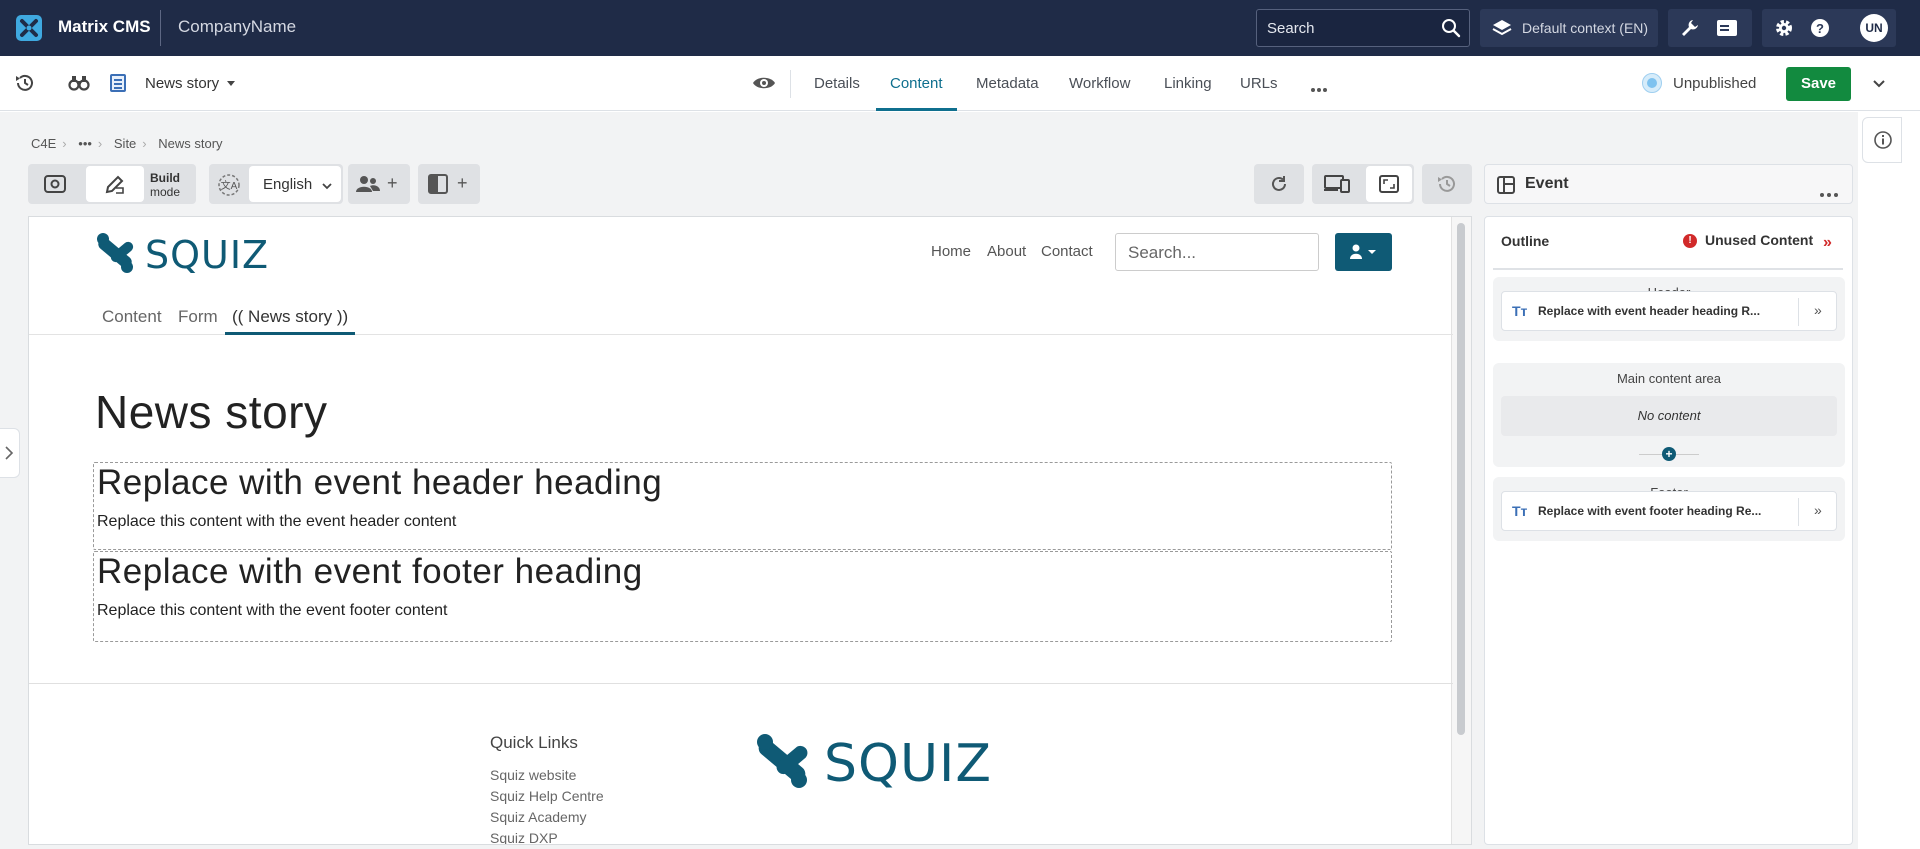 This screenshot has height=849, width=1920. I want to click on outline-section-main: Main content area No content +, so click(1669, 415).